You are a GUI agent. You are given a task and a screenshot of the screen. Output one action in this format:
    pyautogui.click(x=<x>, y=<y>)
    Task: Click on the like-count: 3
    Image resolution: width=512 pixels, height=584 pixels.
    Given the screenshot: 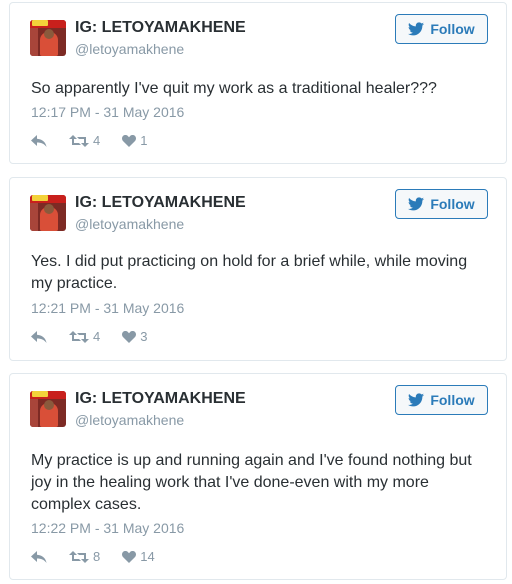 What is the action you would take?
    pyautogui.click(x=144, y=336)
    